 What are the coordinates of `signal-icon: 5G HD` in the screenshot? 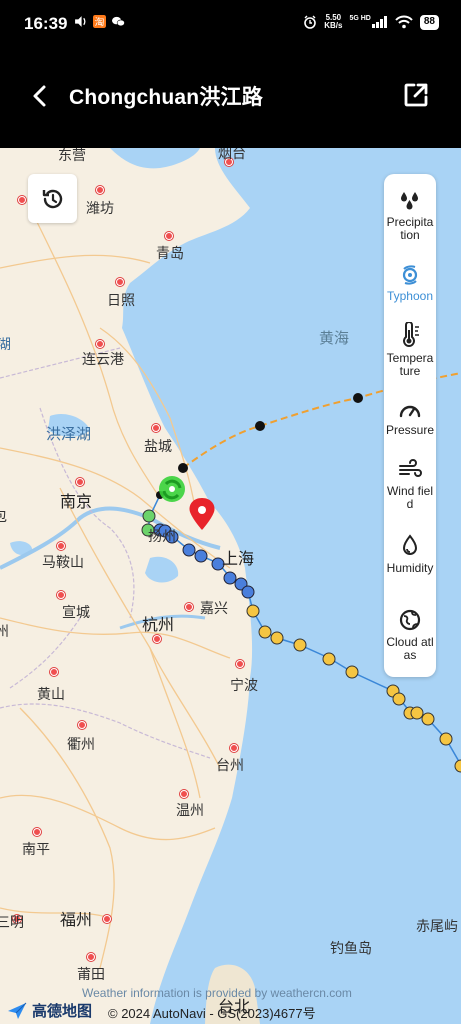 It's located at (368, 21).